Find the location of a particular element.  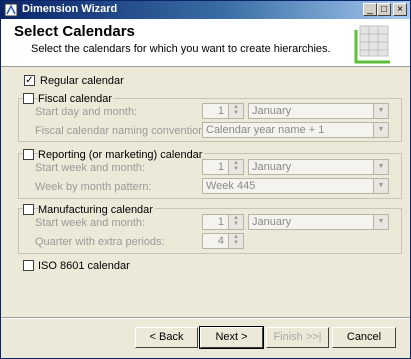

calendar-grid-icon is located at coordinates (372, 44).